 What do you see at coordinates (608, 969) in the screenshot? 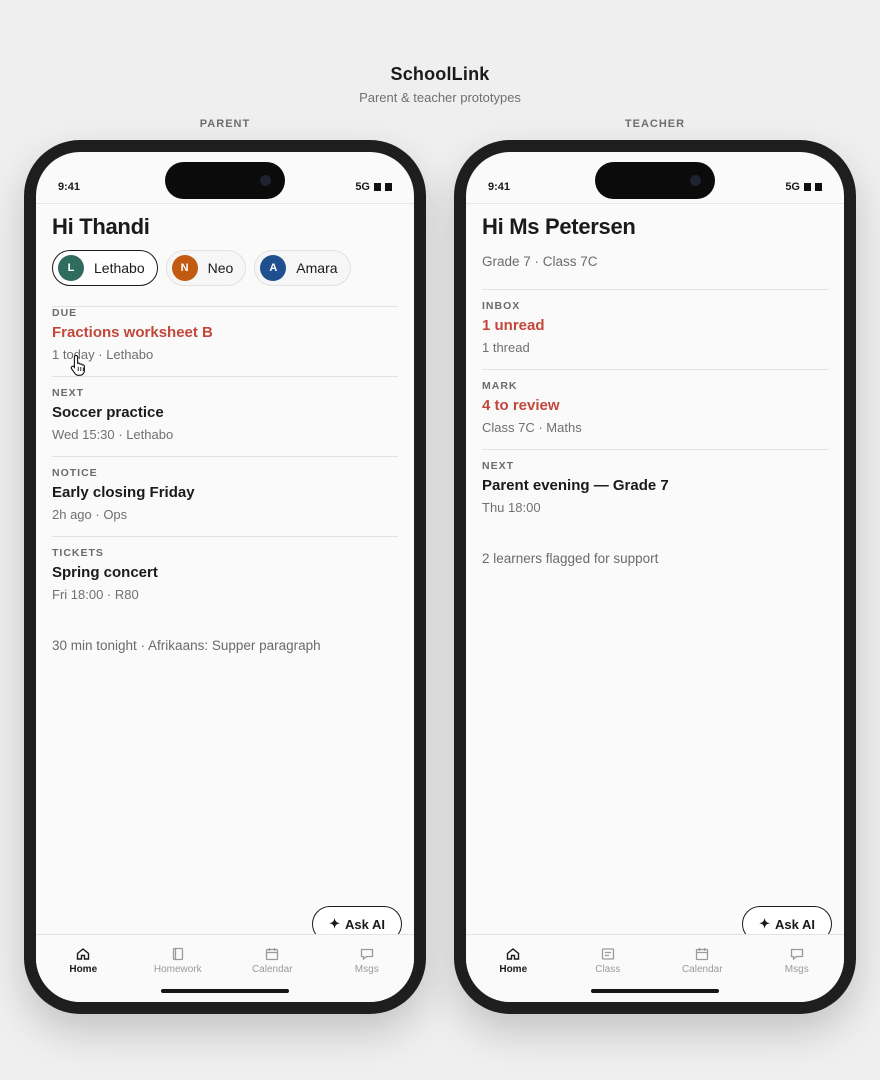
I see `tab-label: Class` at bounding box center [608, 969].